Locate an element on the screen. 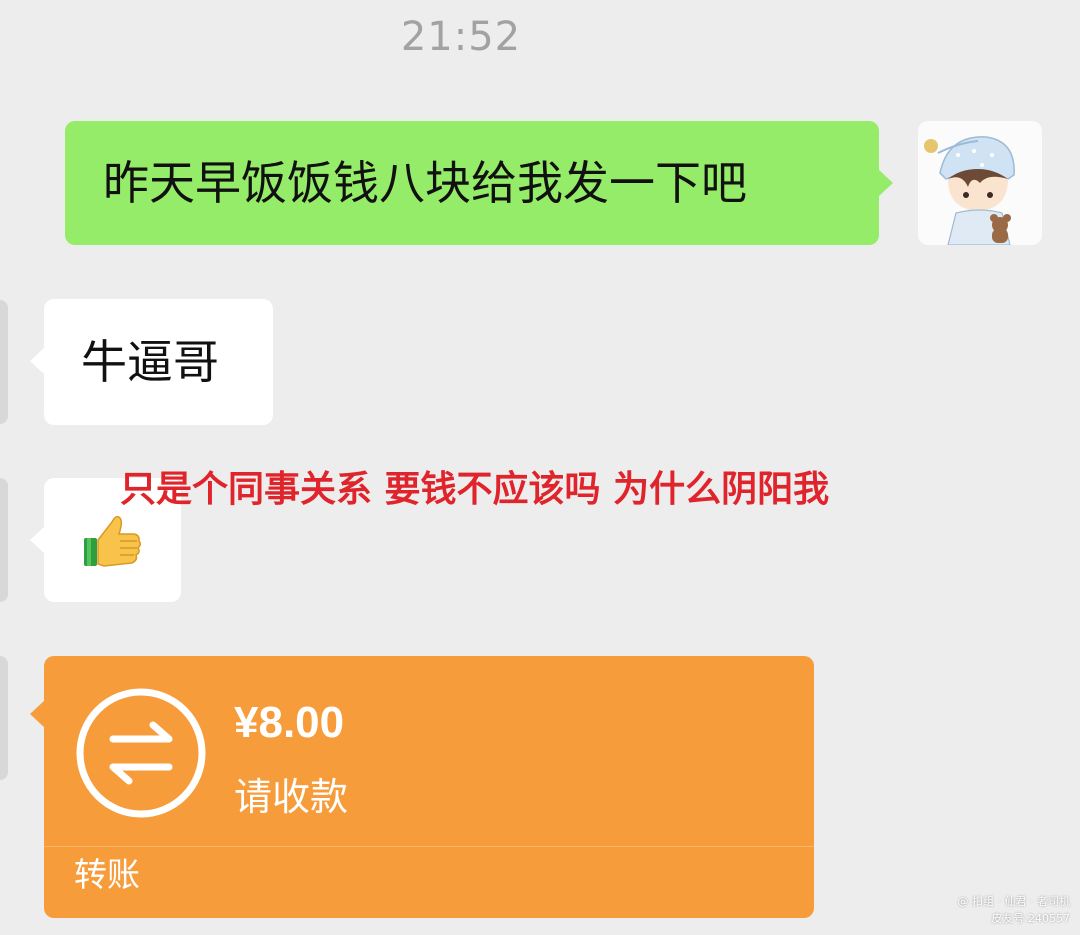  self-avatar is located at coordinates (980, 183).